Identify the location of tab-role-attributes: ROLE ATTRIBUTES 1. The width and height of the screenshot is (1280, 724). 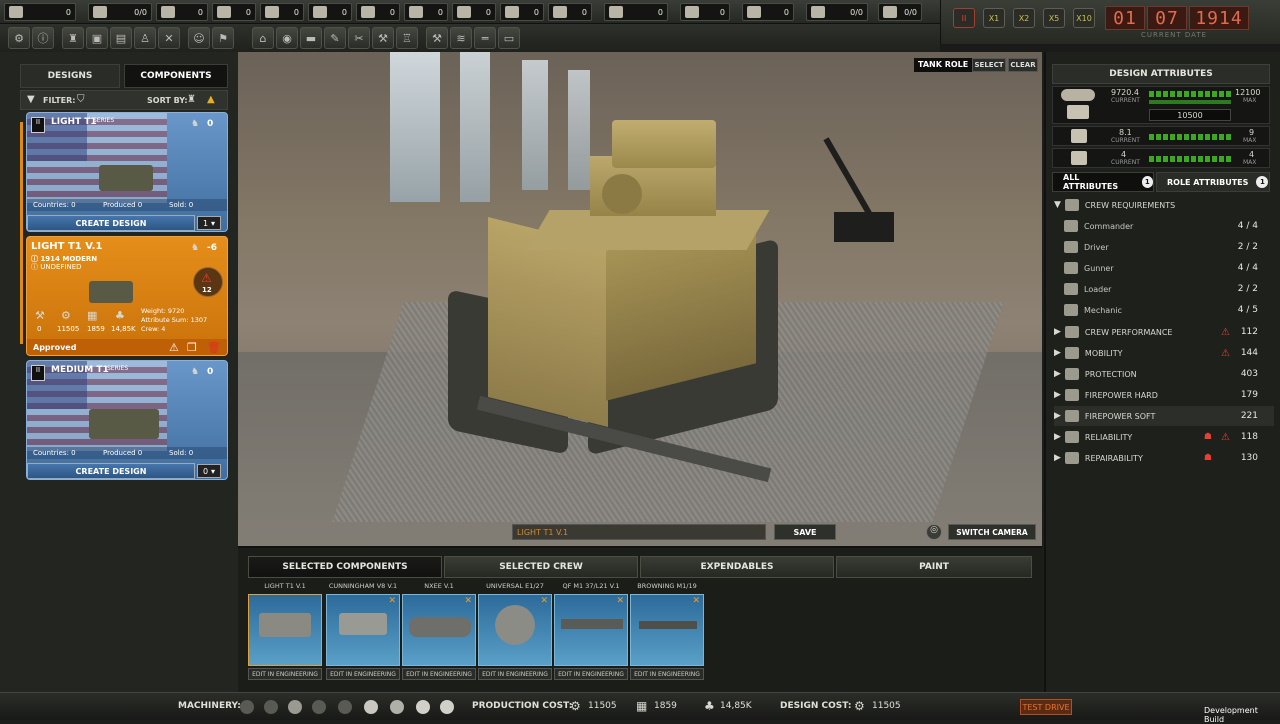
(1213, 182).